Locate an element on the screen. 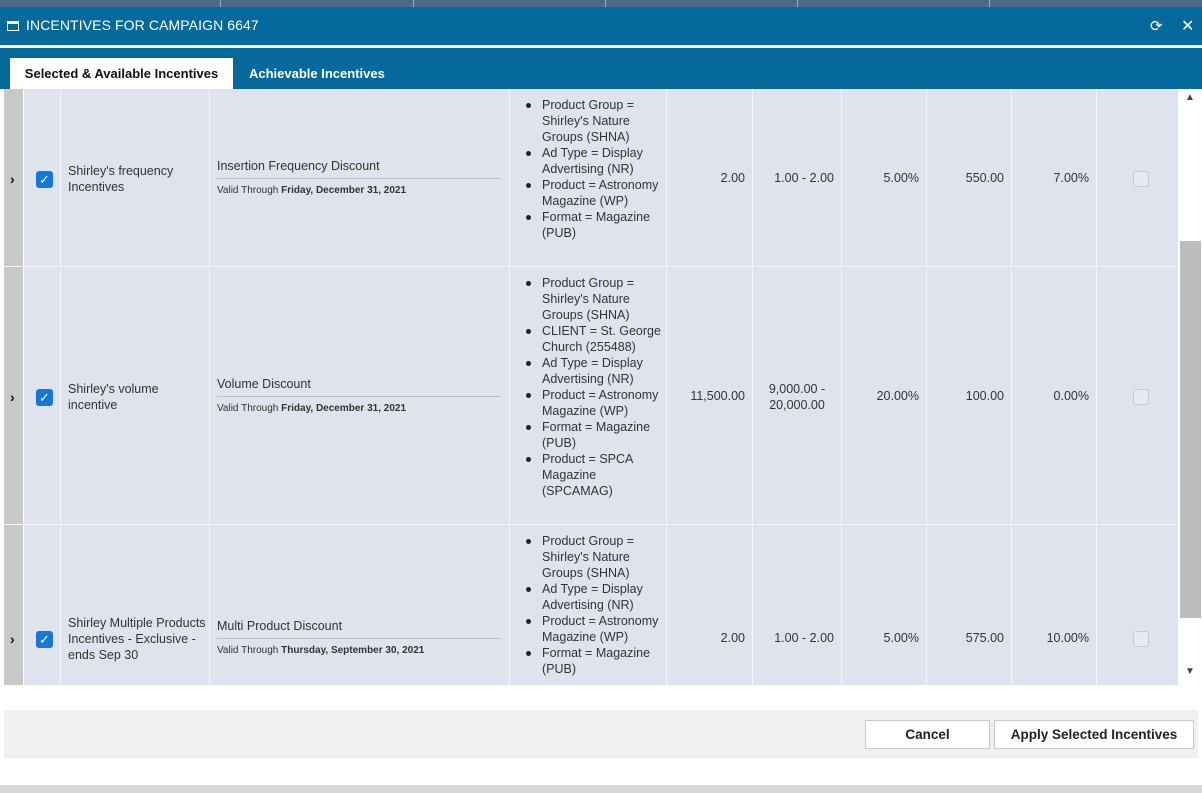 The height and width of the screenshot is (793, 1202). background-app-bottom is located at coordinates (601, 789).